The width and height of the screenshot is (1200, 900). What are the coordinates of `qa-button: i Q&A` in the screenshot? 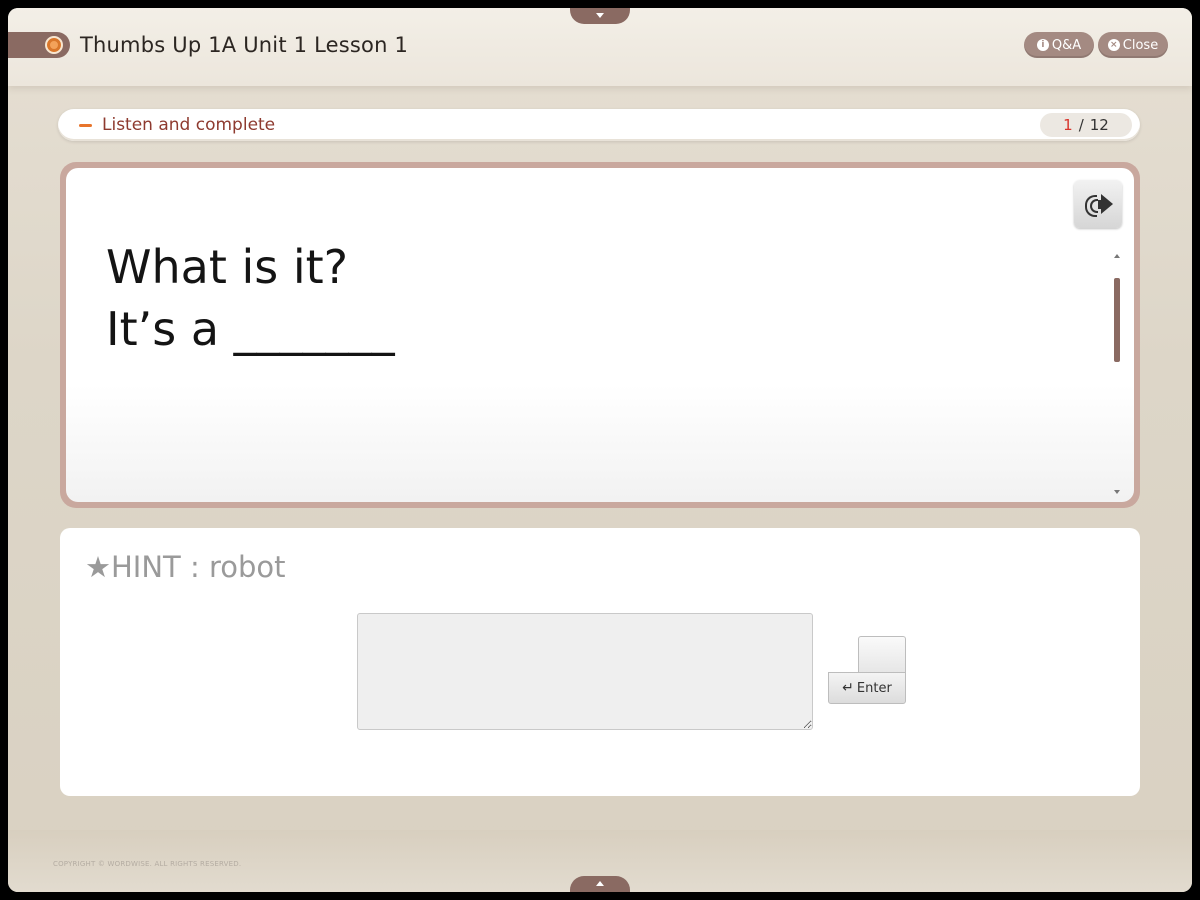 It's located at (1059, 45).